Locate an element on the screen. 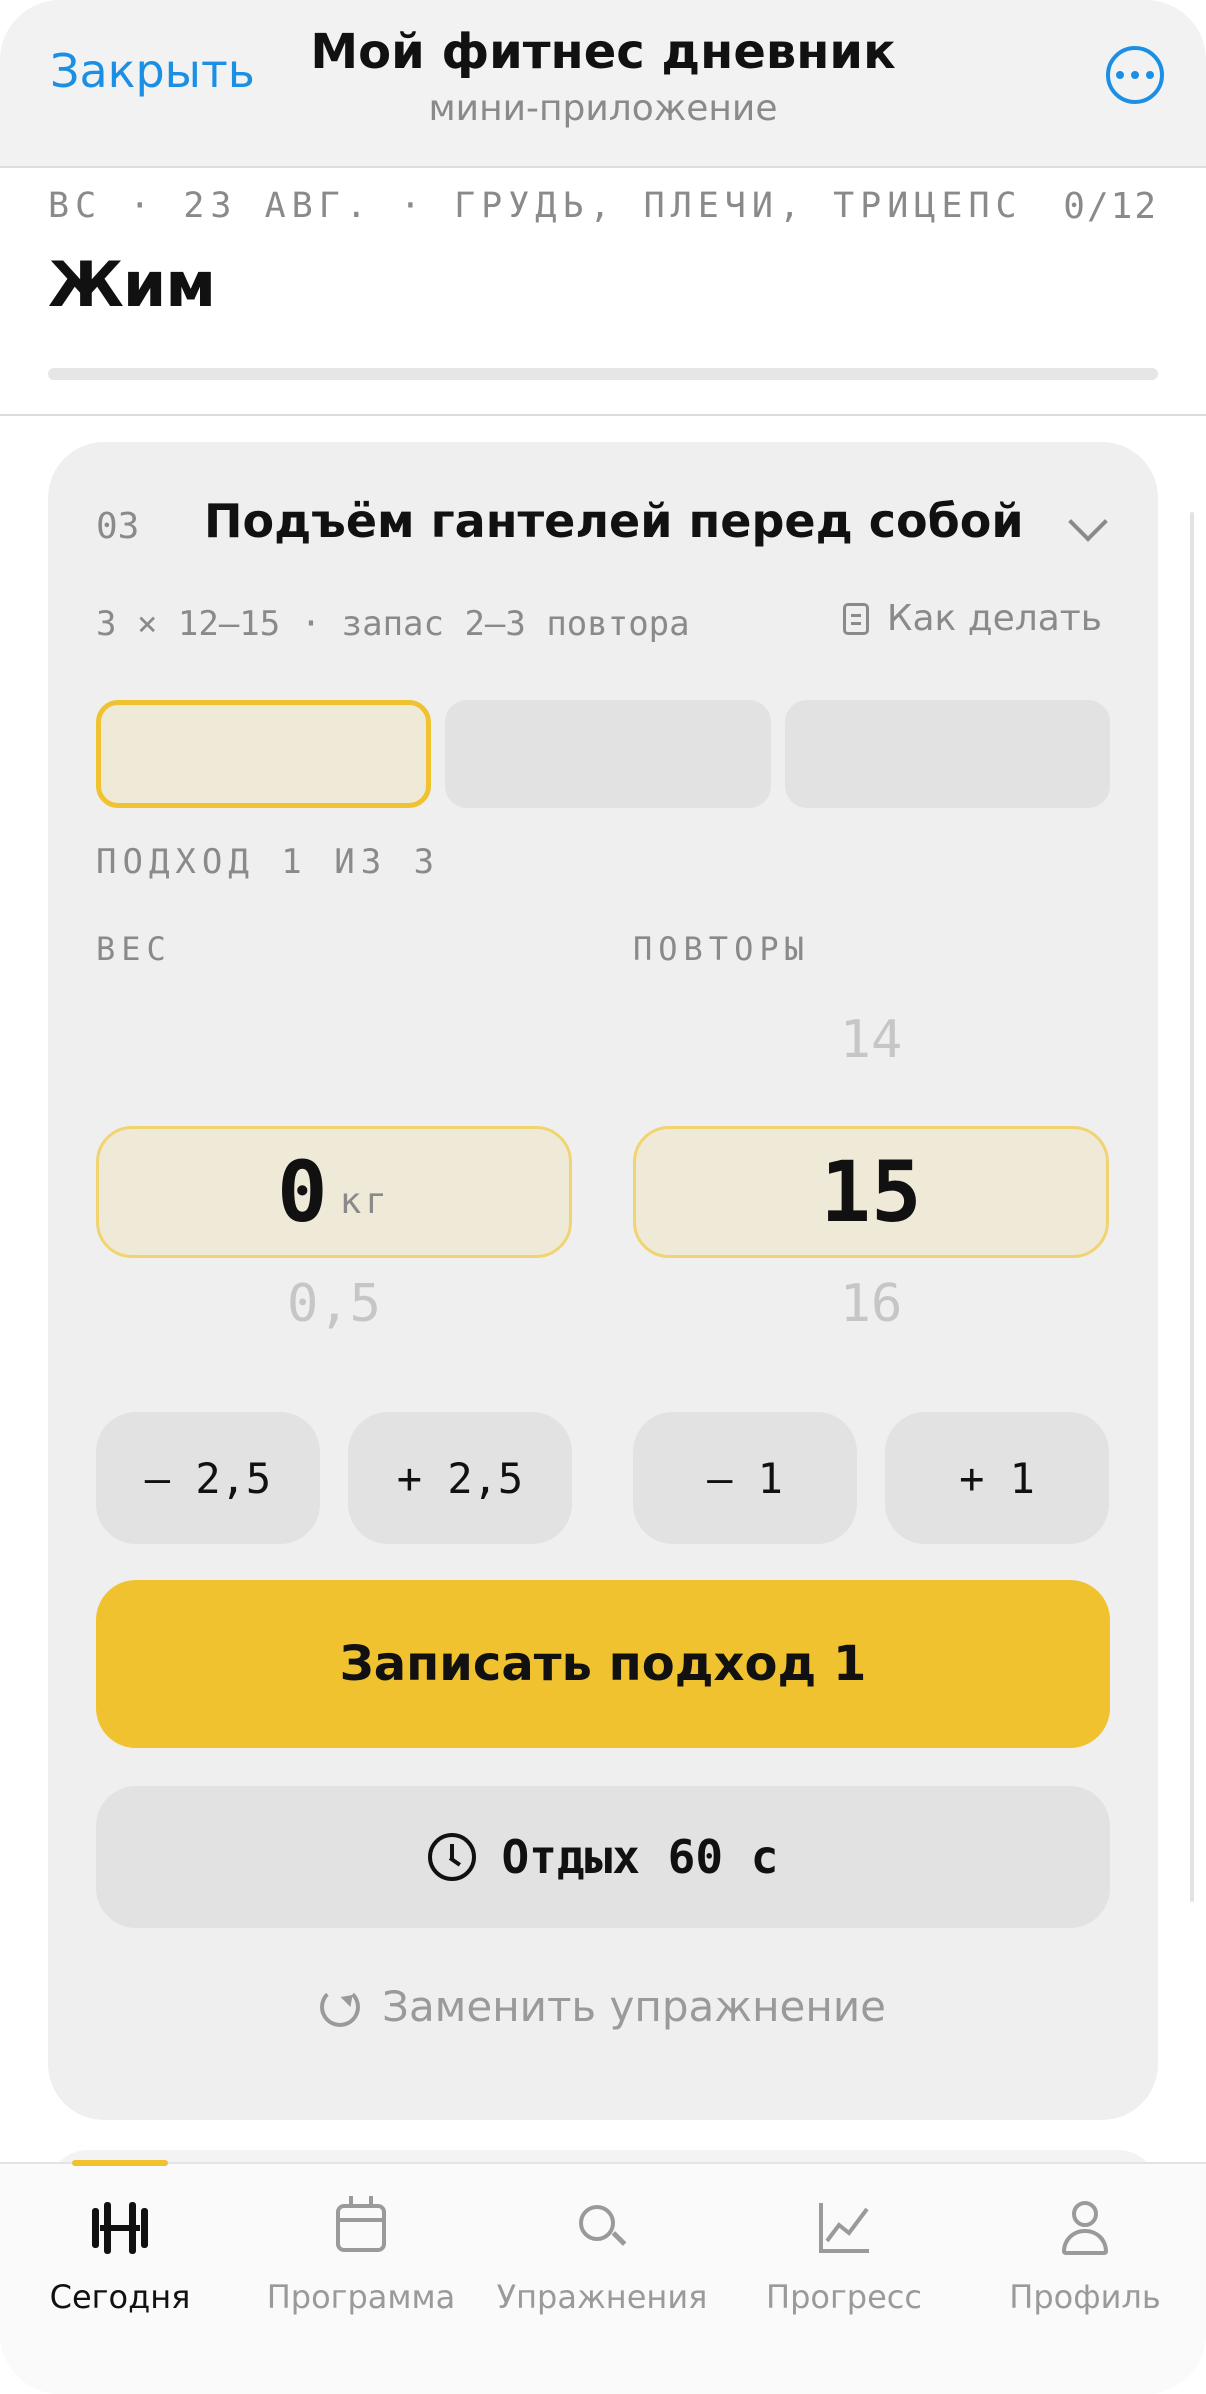 The image size is (1206, 2394). chart-icon is located at coordinates (844, 2228).